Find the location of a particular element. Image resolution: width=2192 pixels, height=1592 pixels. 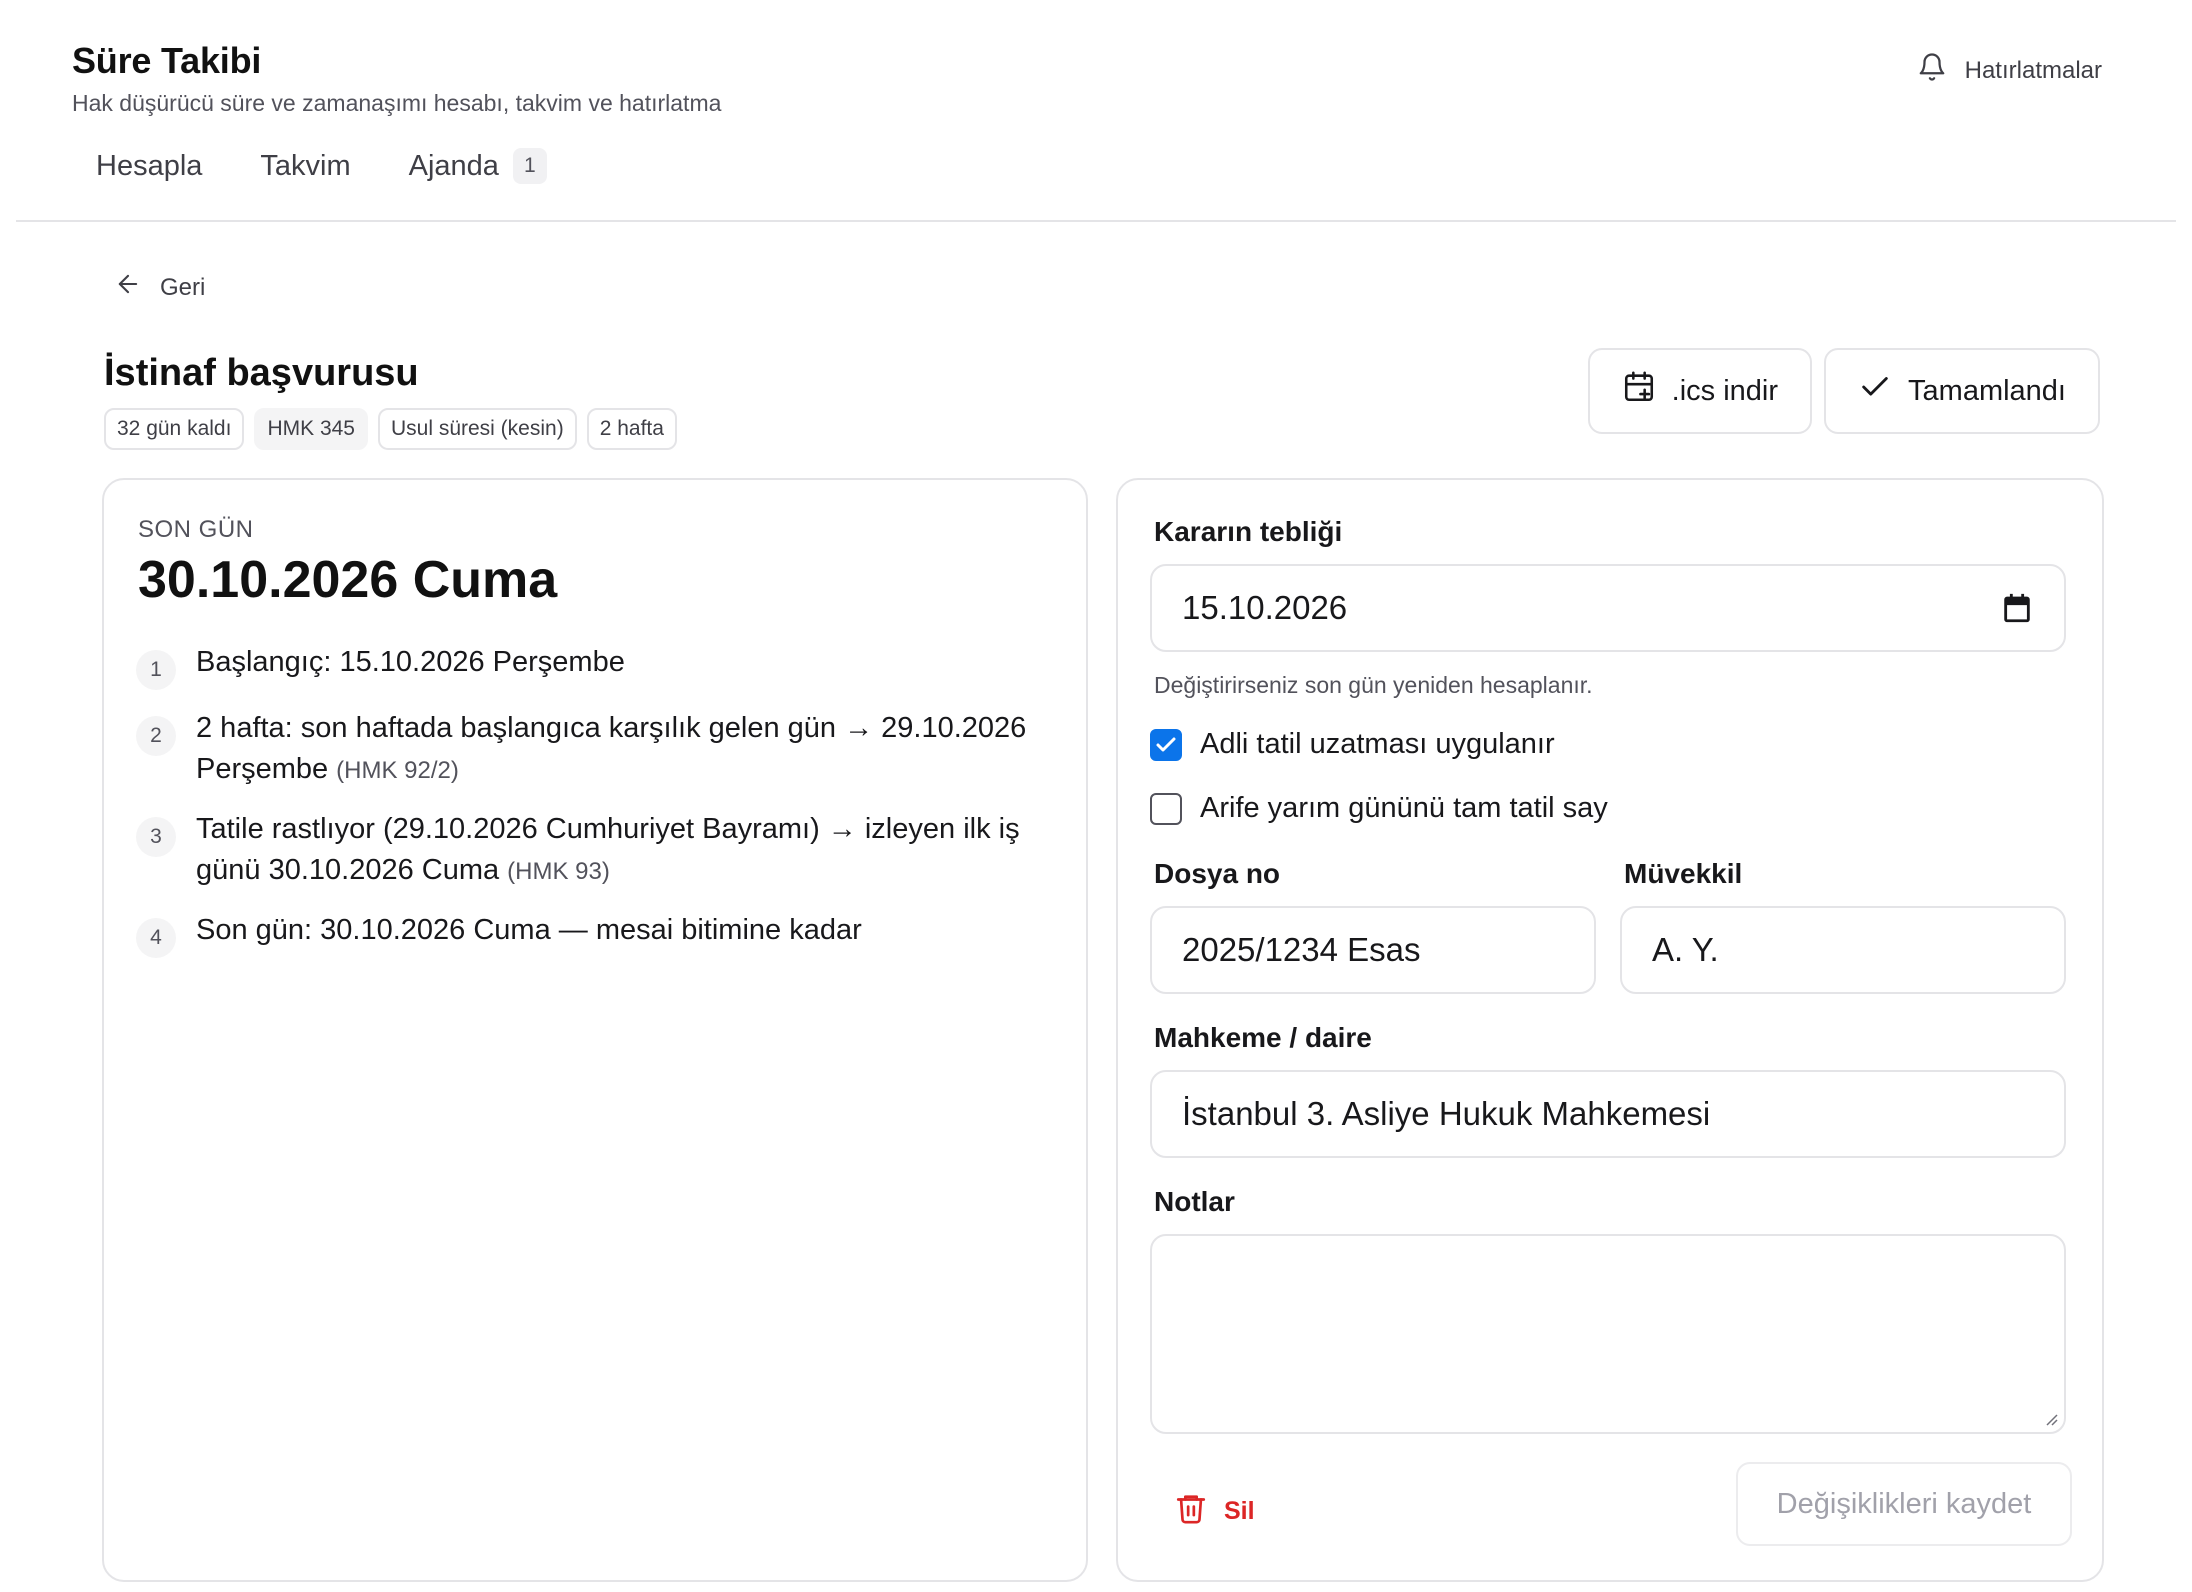

delete-button: Sil is located at coordinates (1214, 1511).